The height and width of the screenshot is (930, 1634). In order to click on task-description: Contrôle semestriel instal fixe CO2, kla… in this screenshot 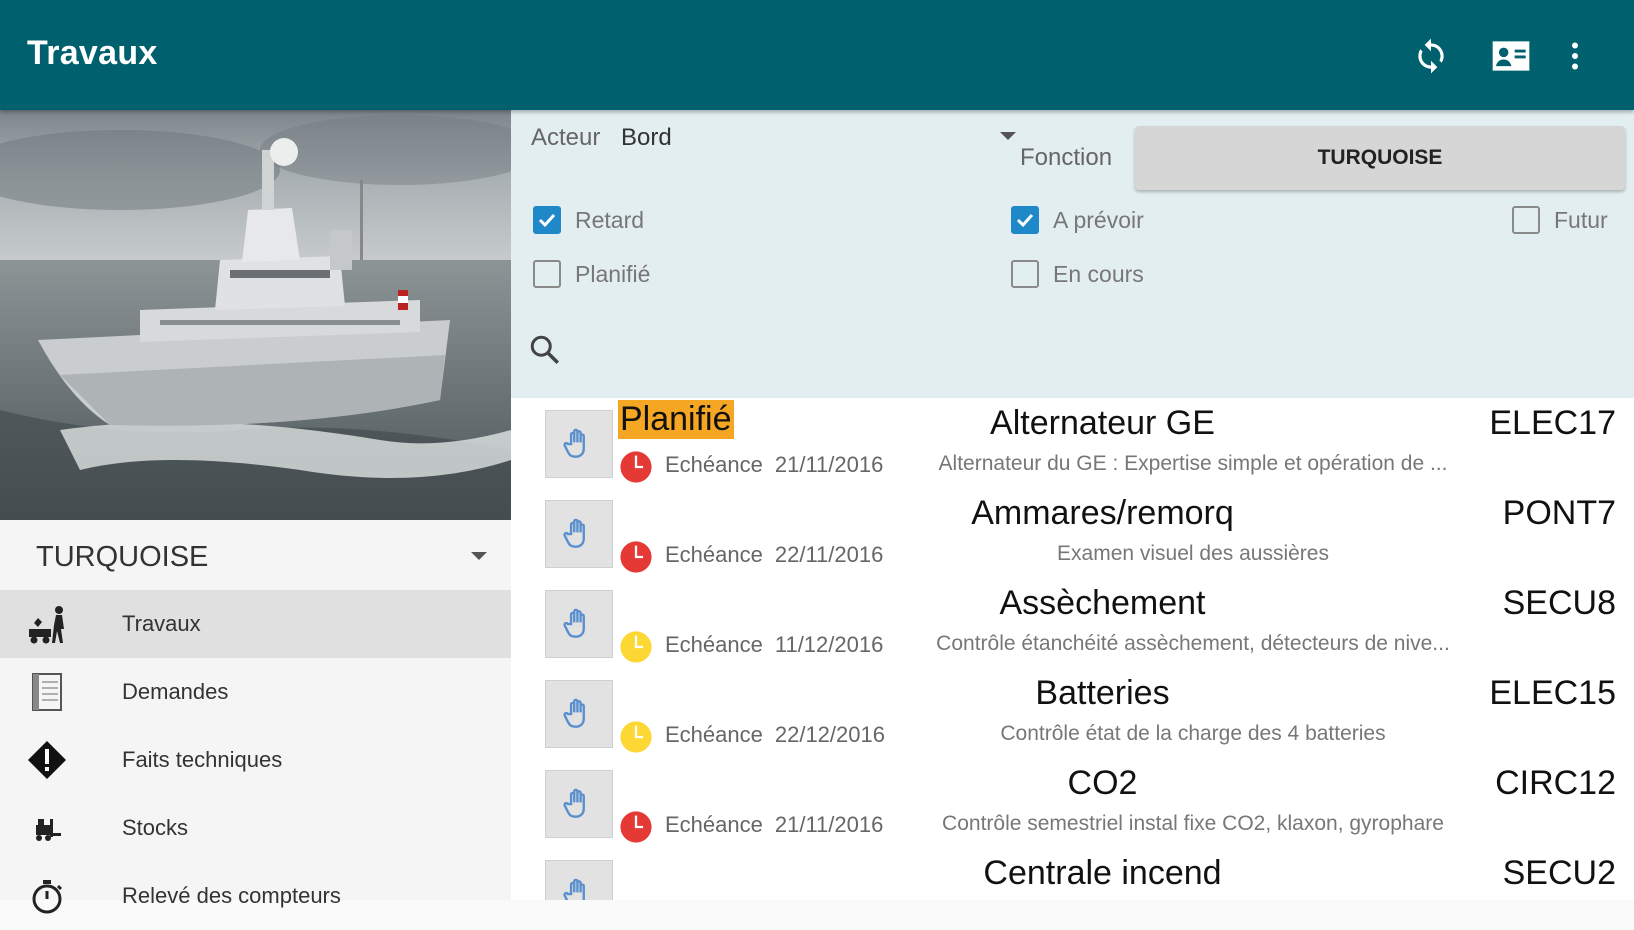, I will do `click(1193, 823)`.